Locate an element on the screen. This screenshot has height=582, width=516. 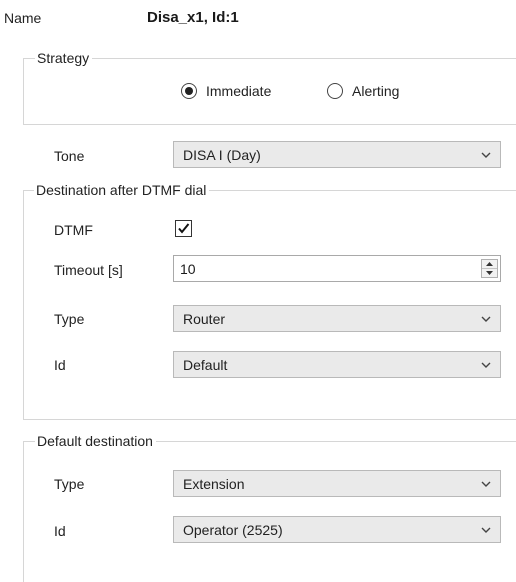
default-type-value: Extension is located at coordinates (214, 483).